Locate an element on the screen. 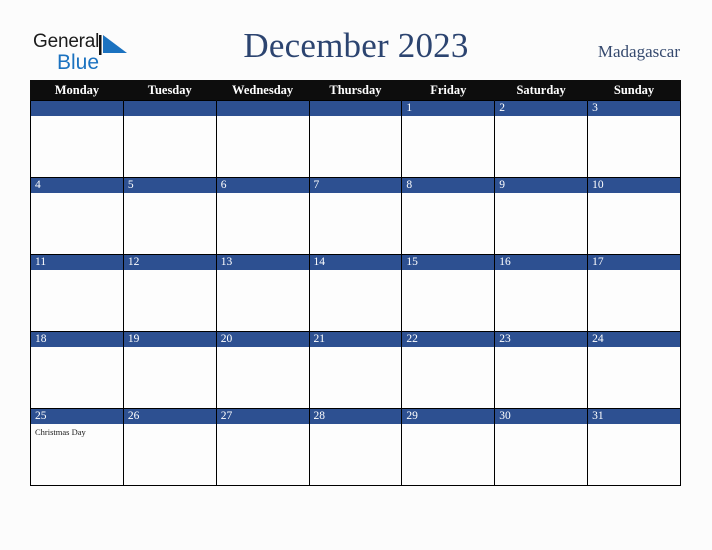 This screenshot has width=712, height=550. day-cell-inner: 13 is located at coordinates (262, 293).